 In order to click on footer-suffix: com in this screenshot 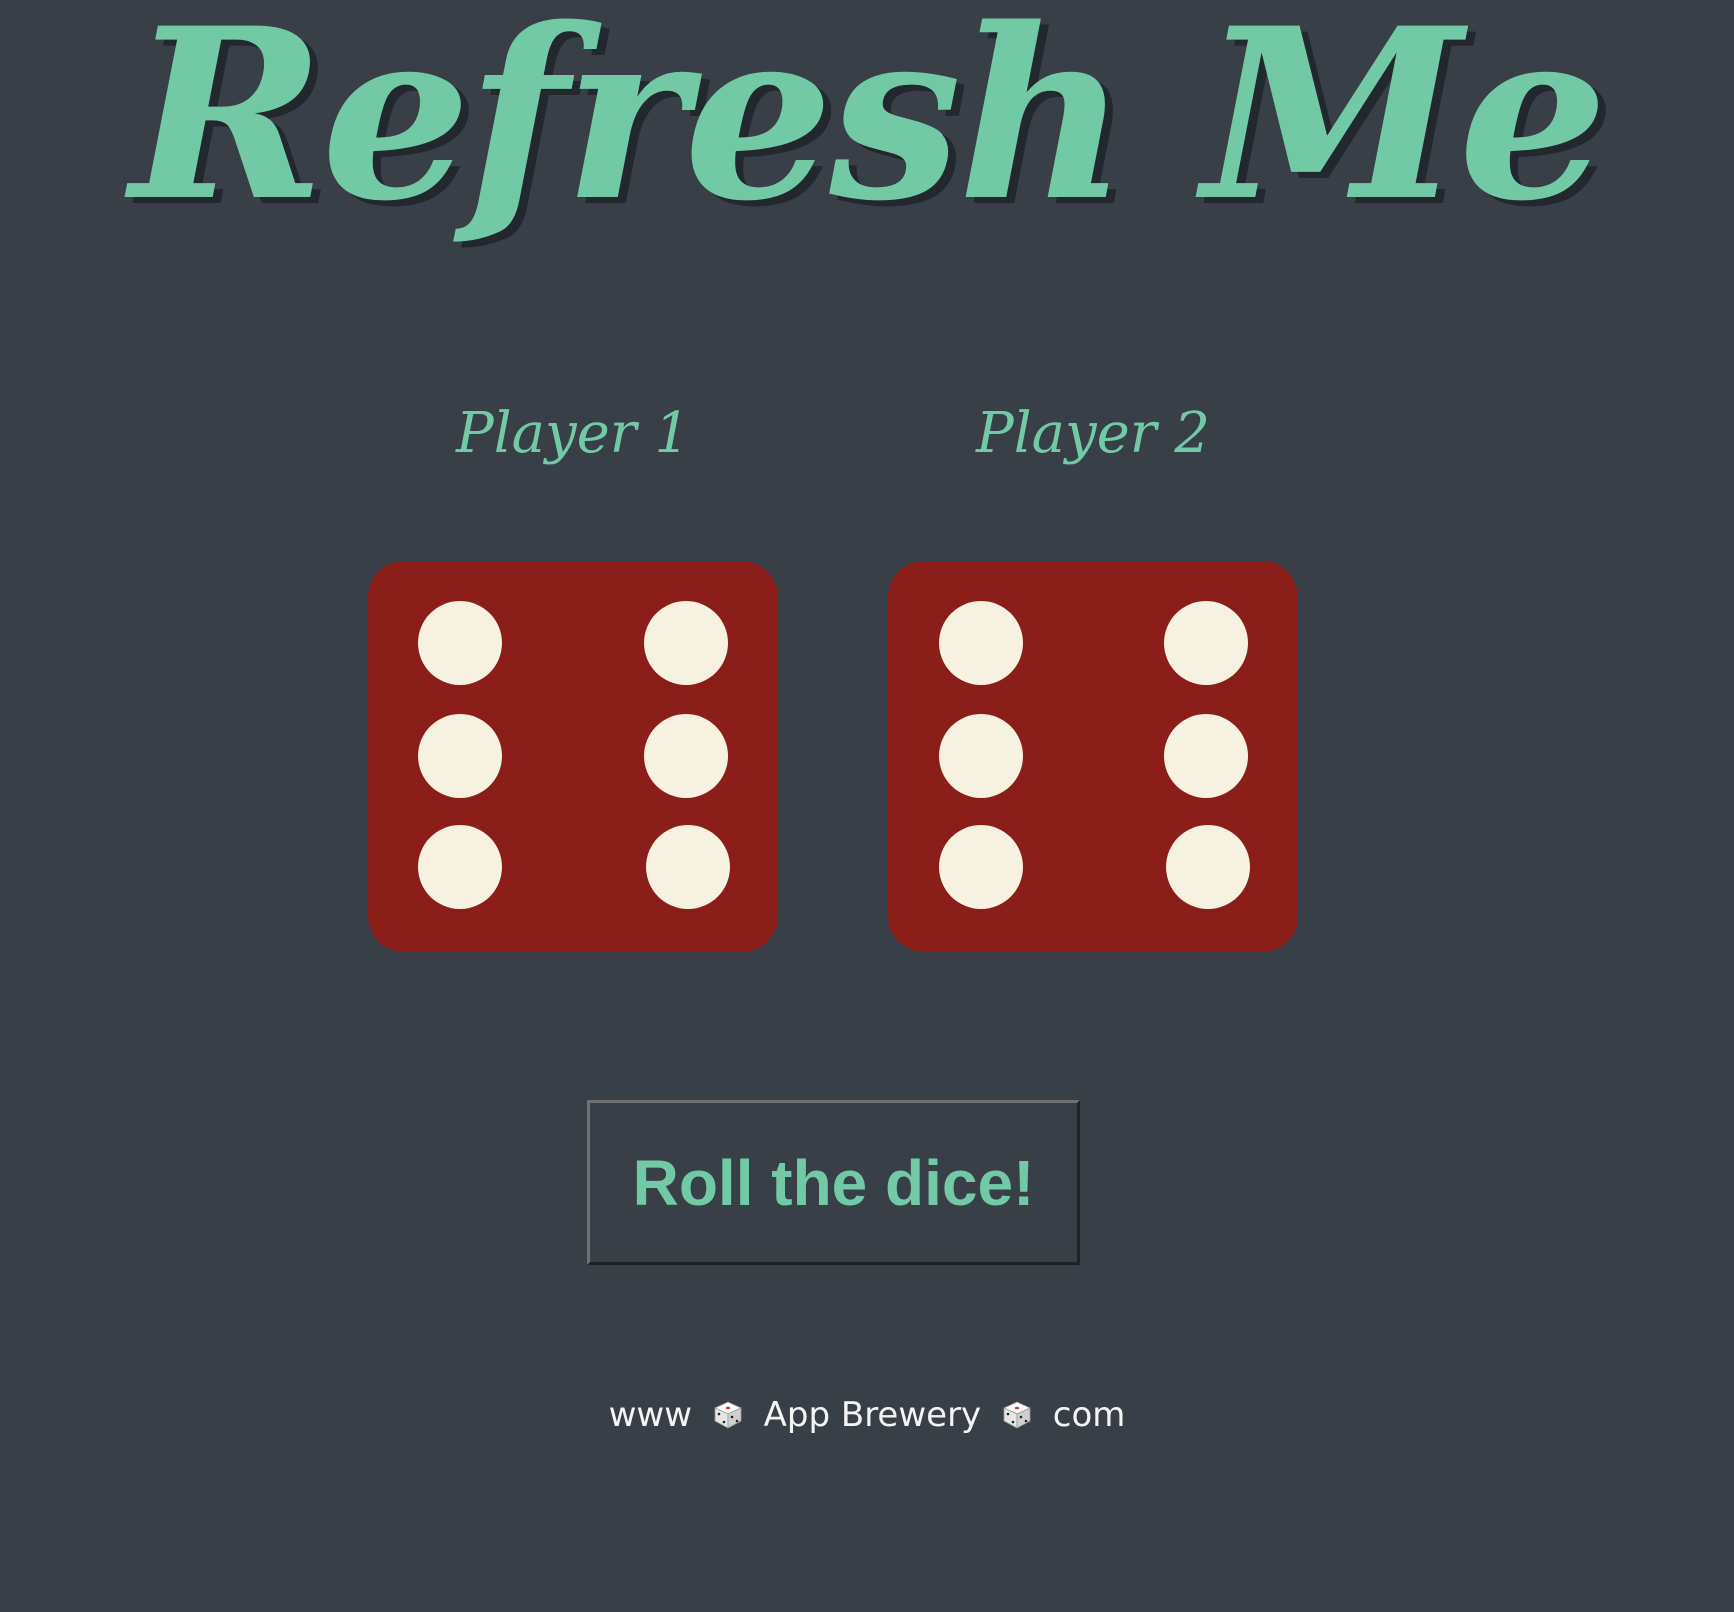, I will do `click(1089, 1415)`.